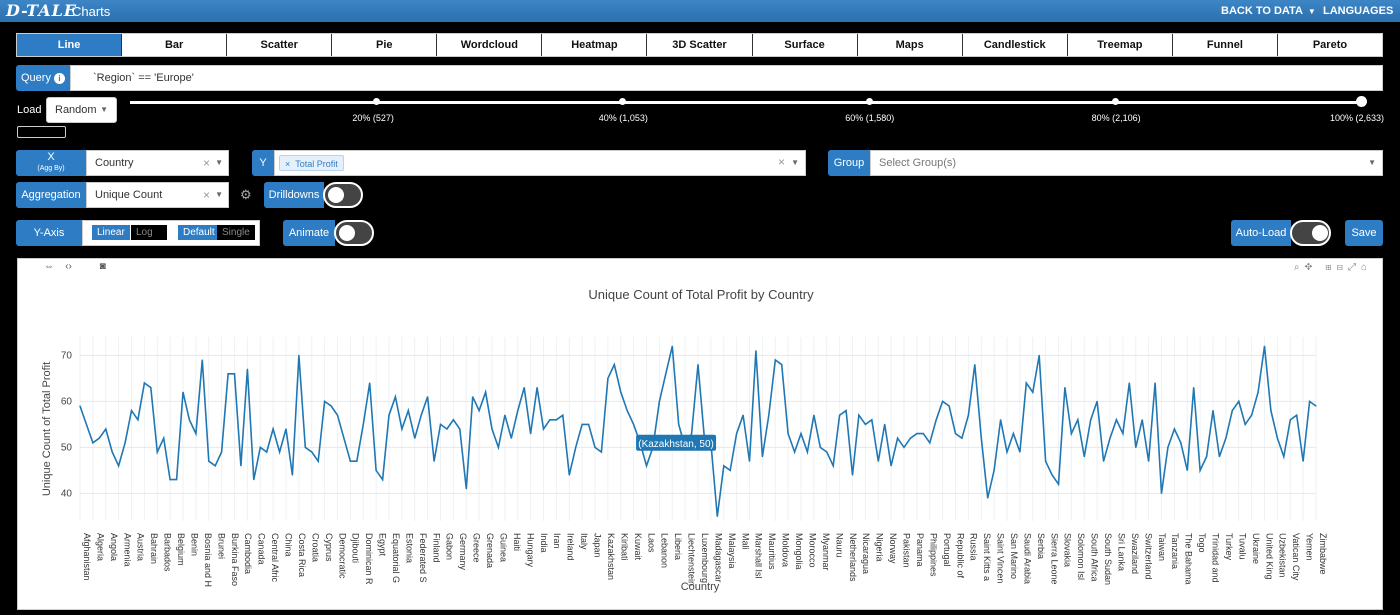 The width and height of the screenshot is (1400, 615). I want to click on tab-pie: Pie, so click(385, 45).